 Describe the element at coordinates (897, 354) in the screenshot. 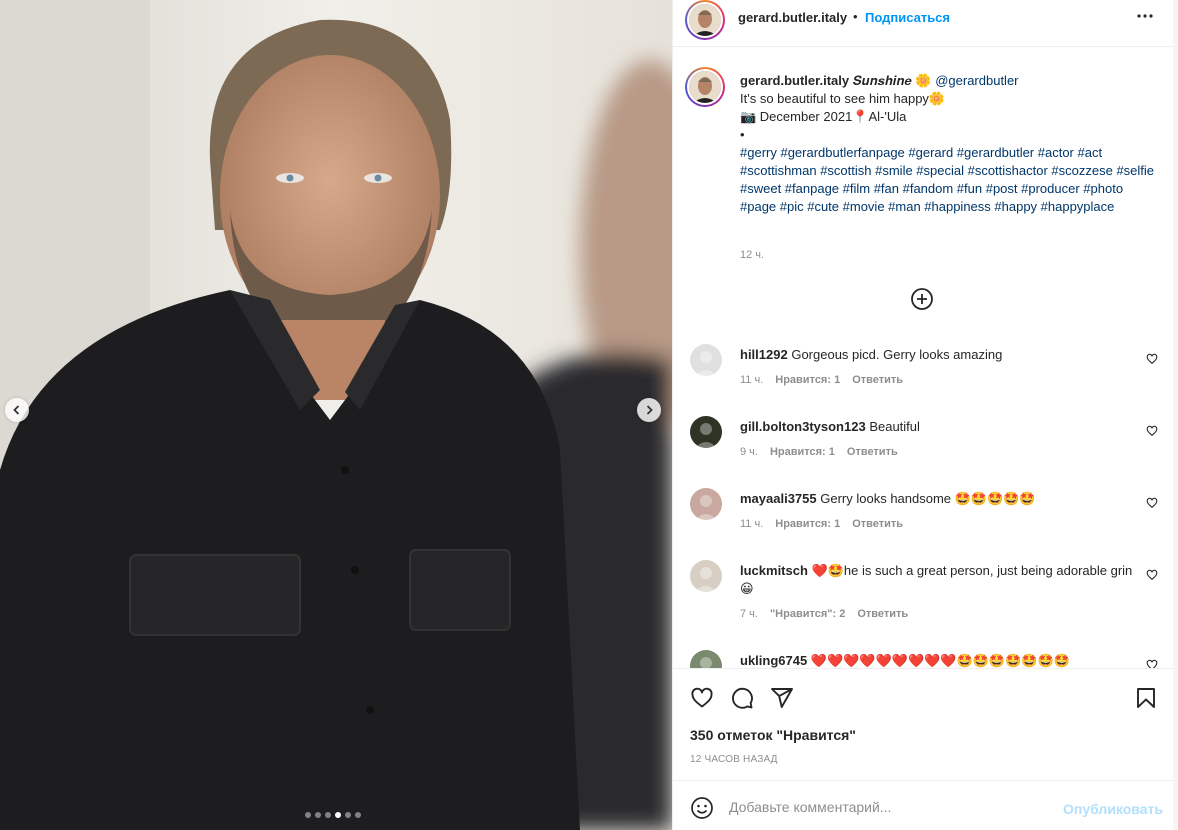

I see `comment-body: Gorgeous picd. Gerry looks amazing` at that location.